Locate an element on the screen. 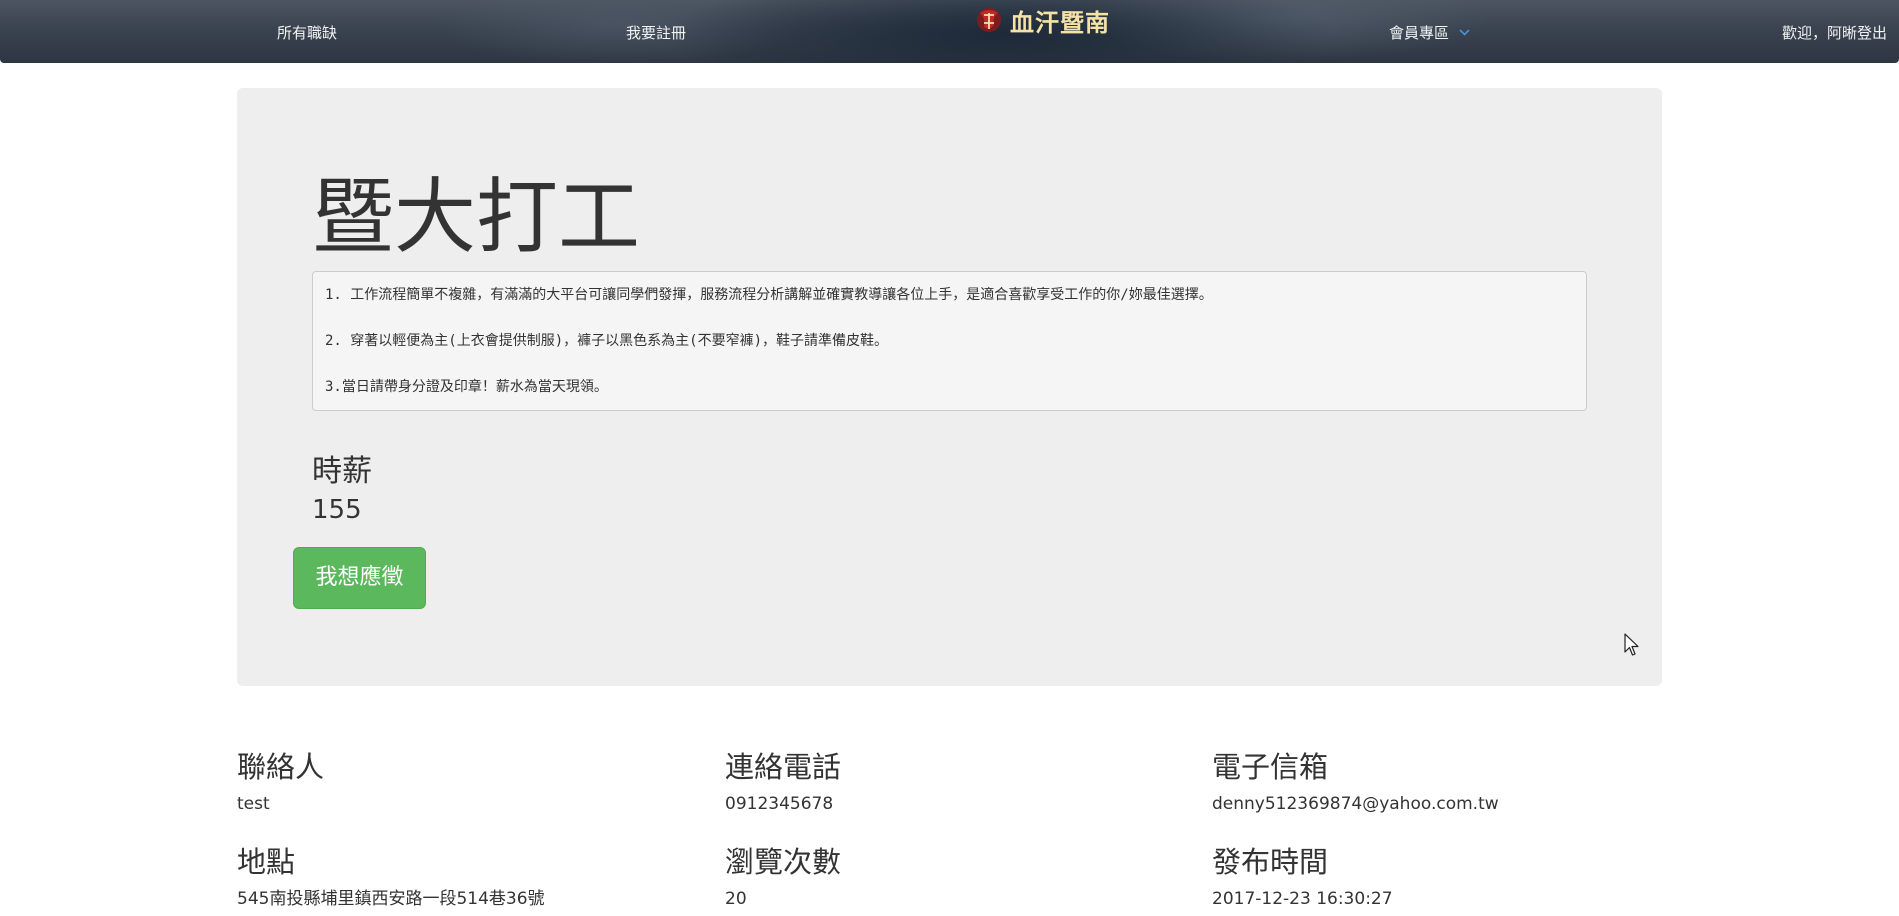 The height and width of the screenshot is (916, 1899). nav-welcome-logout-link: 歡迎，阿晰登出 is located at coordinates (1834, 32).